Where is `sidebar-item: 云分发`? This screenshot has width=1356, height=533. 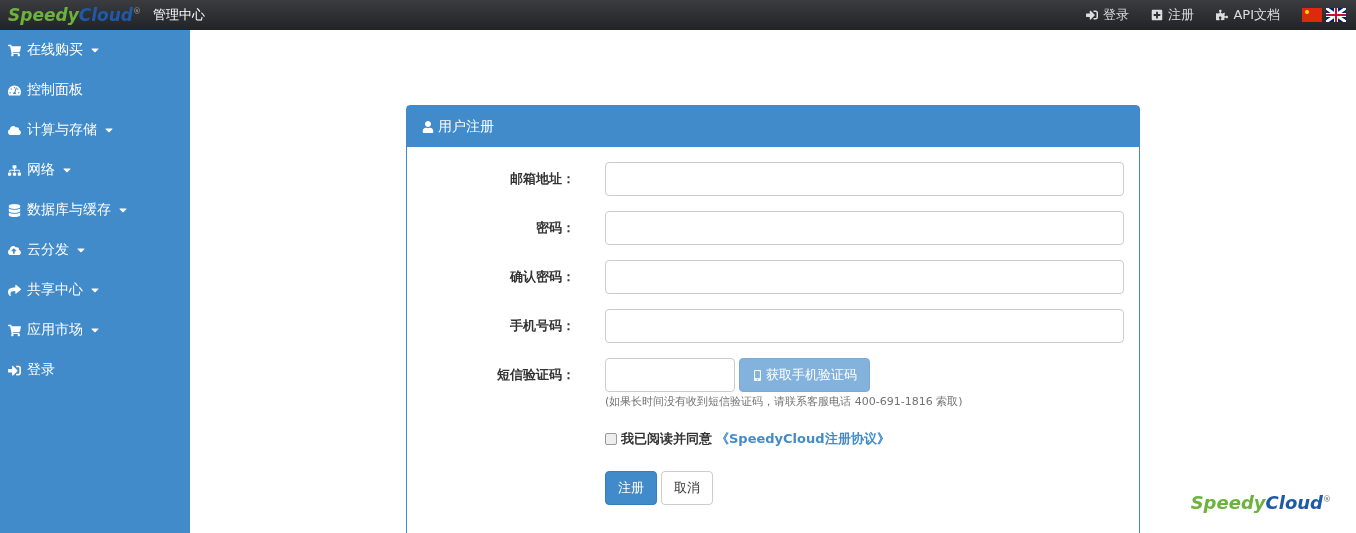 sidebar-item: 云分发 is located at coordinates (95, 250).